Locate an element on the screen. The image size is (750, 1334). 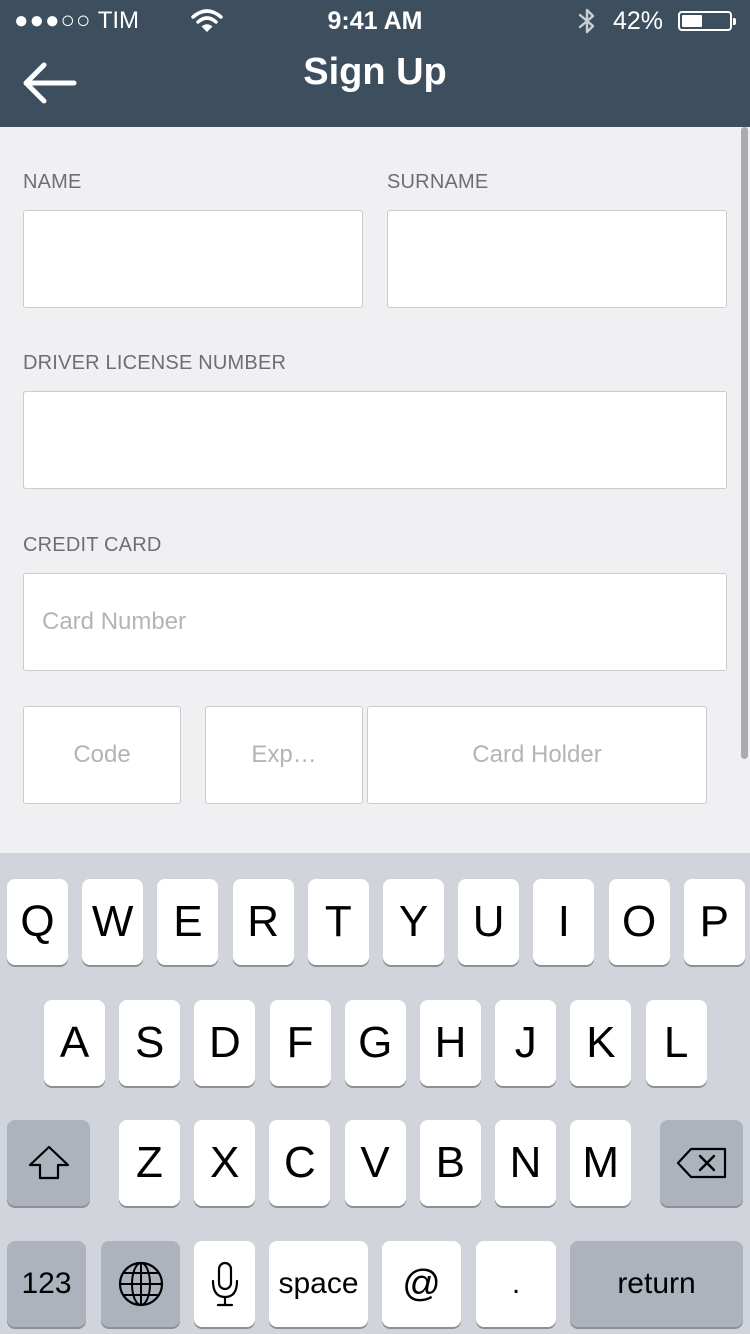
key-o: O is located at coordinates (639, 922).